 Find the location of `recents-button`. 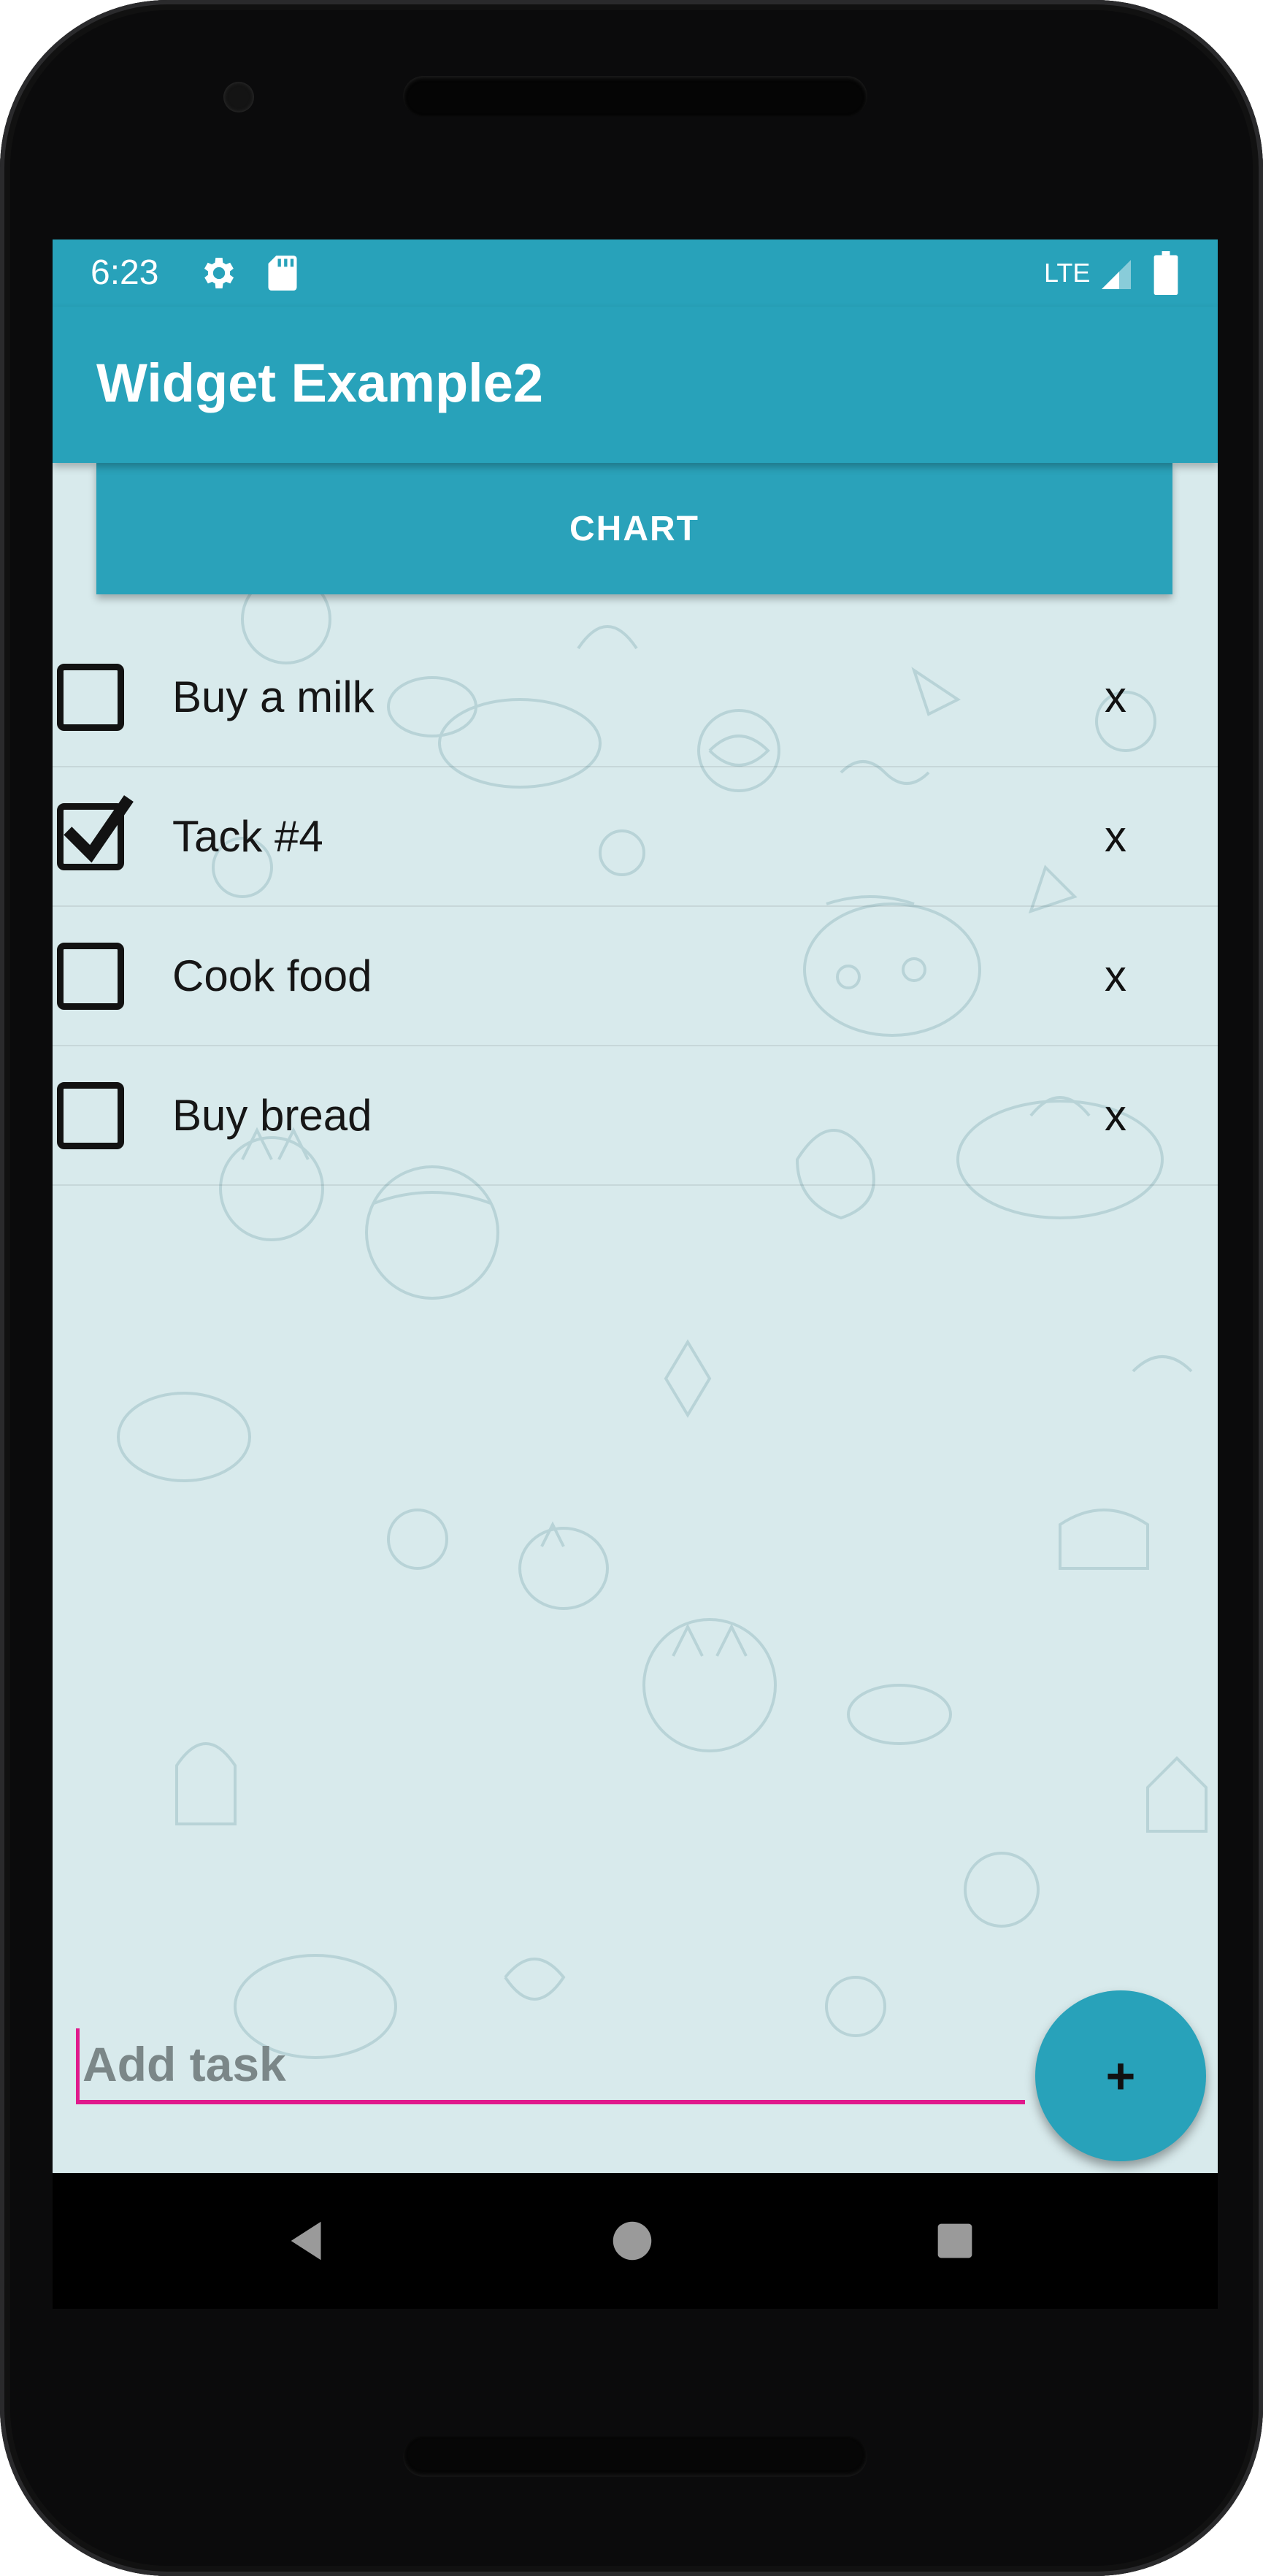

recents-button is located at coordinates (955, 2240).